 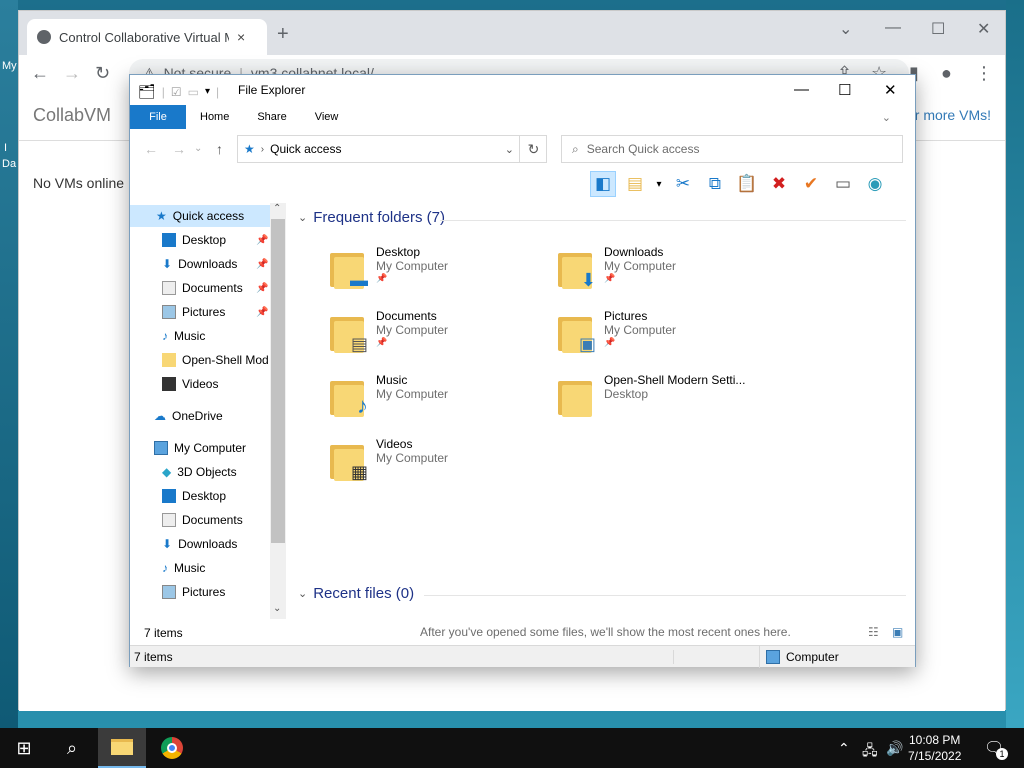 What do you see at coordinates (843, 184) in the screenshot?
I see `rename-icon: ▭` at bounding box center [843, 184].